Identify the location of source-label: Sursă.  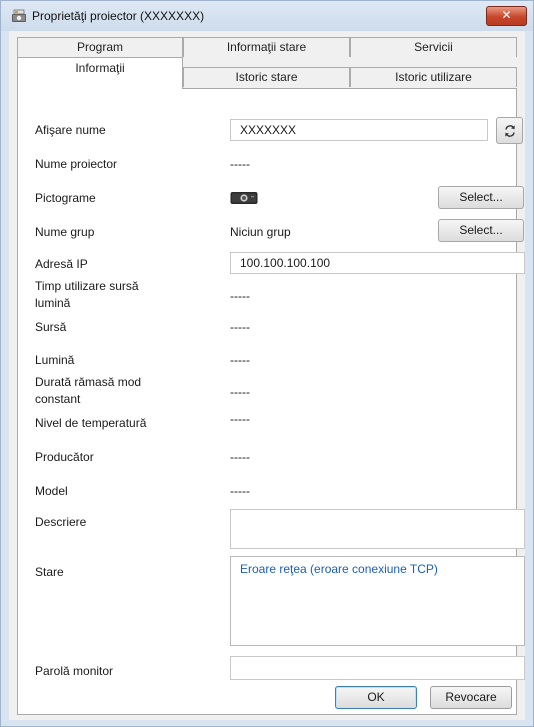
(51, 327).